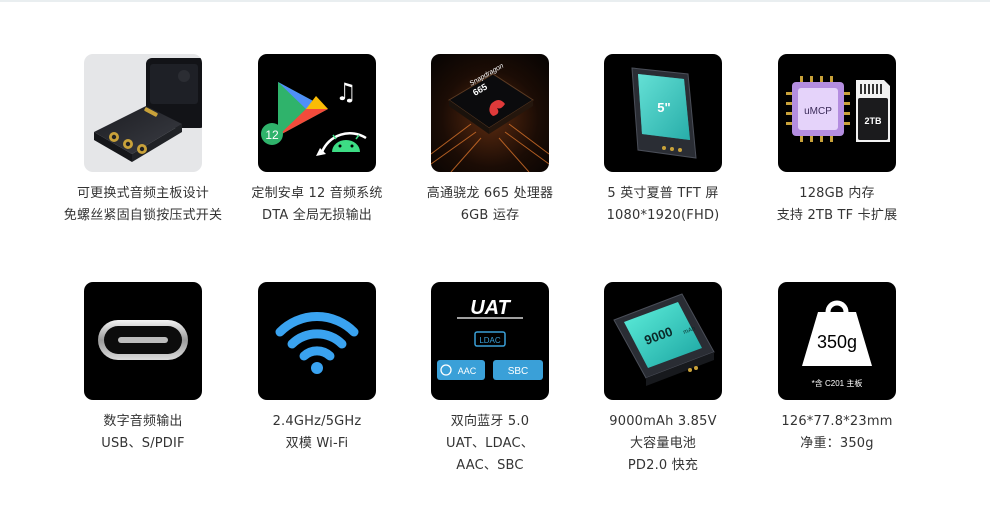 This screenshot has width=990, height=505. I want to click on weight-text: 350g, so click(837, 342).